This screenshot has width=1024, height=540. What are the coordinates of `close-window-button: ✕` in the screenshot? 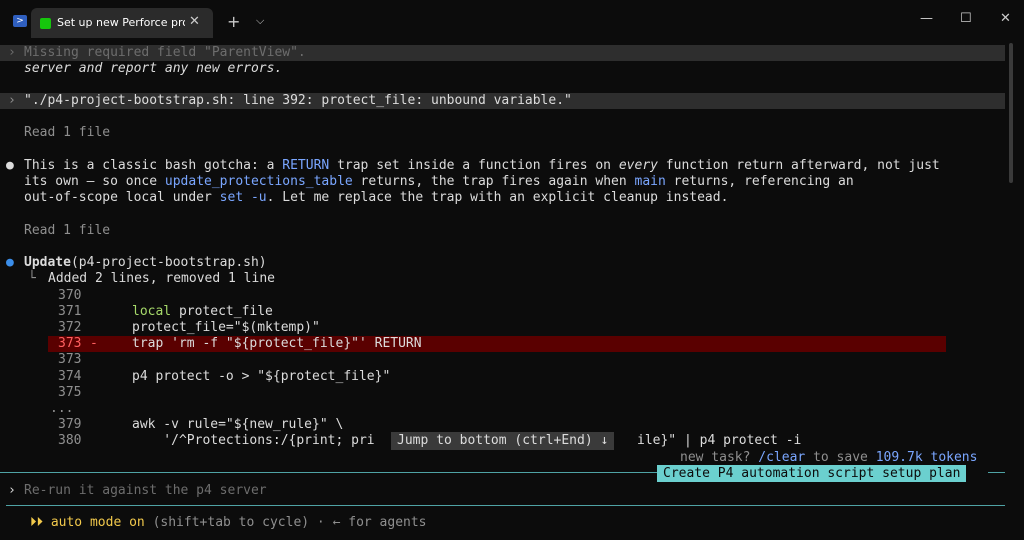 It's located at (1005, 18).